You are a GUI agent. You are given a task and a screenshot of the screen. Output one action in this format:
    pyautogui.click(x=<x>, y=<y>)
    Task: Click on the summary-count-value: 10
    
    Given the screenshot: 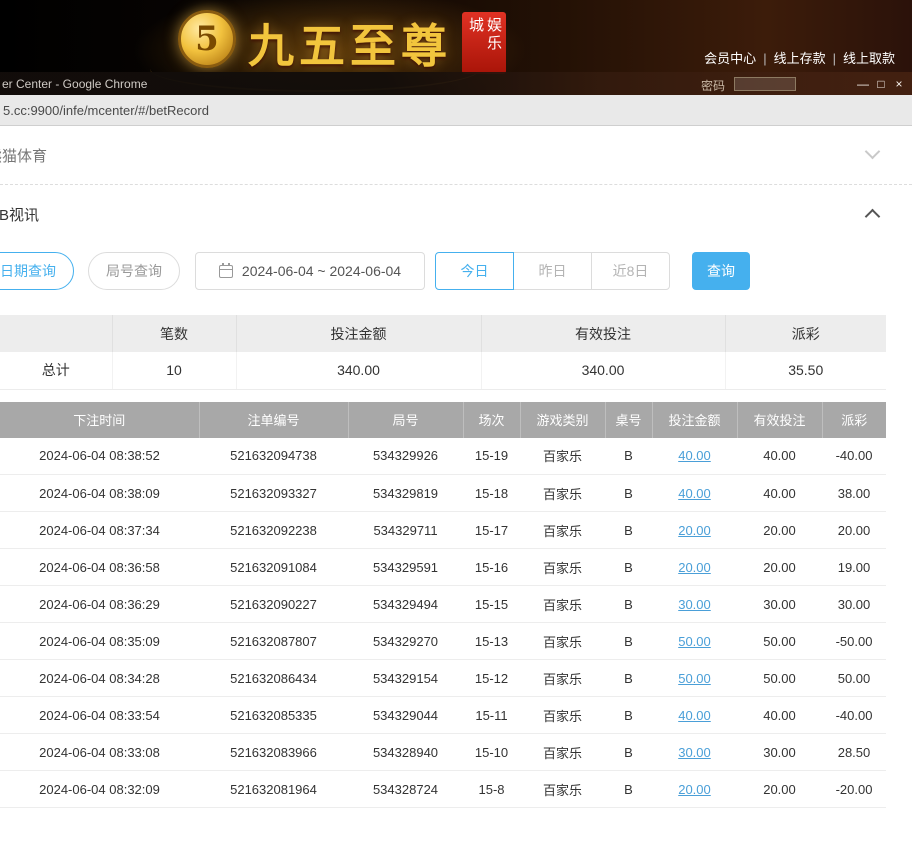 What is the action you would take?
    pyautogui.click(x=174, y=371)
    